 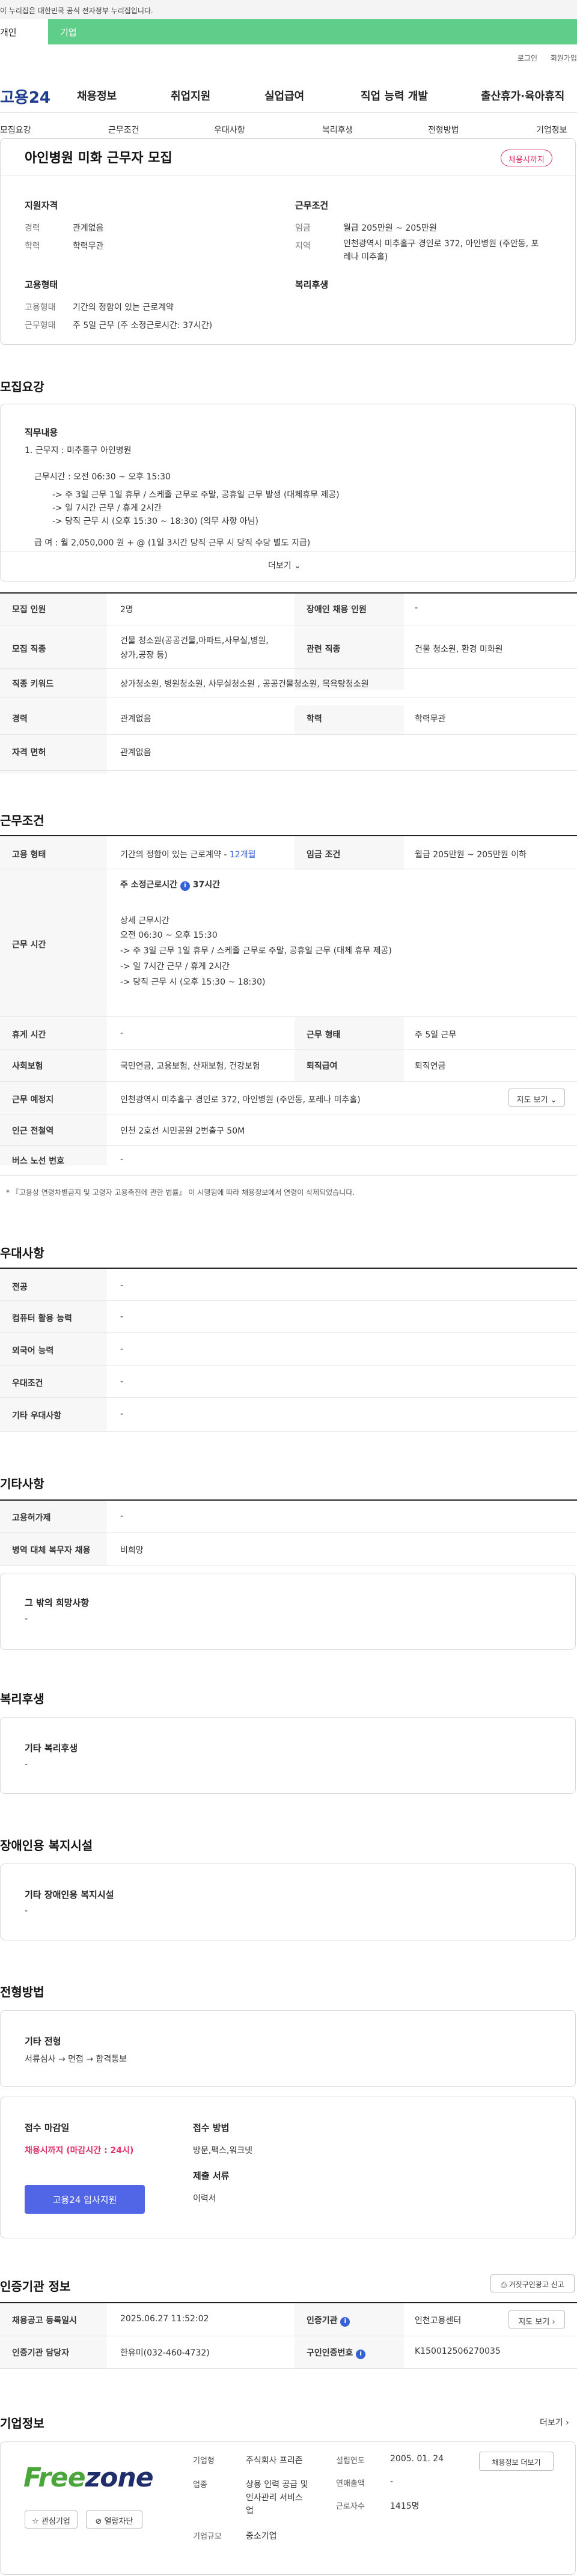 I want to click on nav-unemployment-benefit: 실업급여, so click(x=284, y=95).